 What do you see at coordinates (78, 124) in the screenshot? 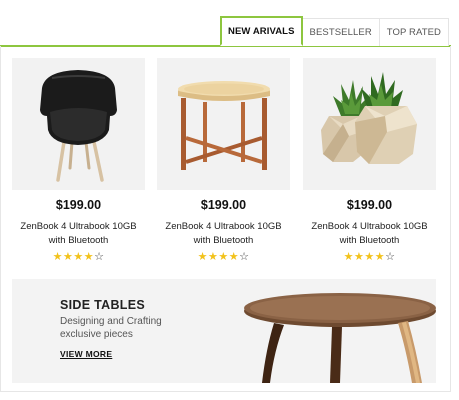
I see `armchair-image` at bounding box center [78, 124].